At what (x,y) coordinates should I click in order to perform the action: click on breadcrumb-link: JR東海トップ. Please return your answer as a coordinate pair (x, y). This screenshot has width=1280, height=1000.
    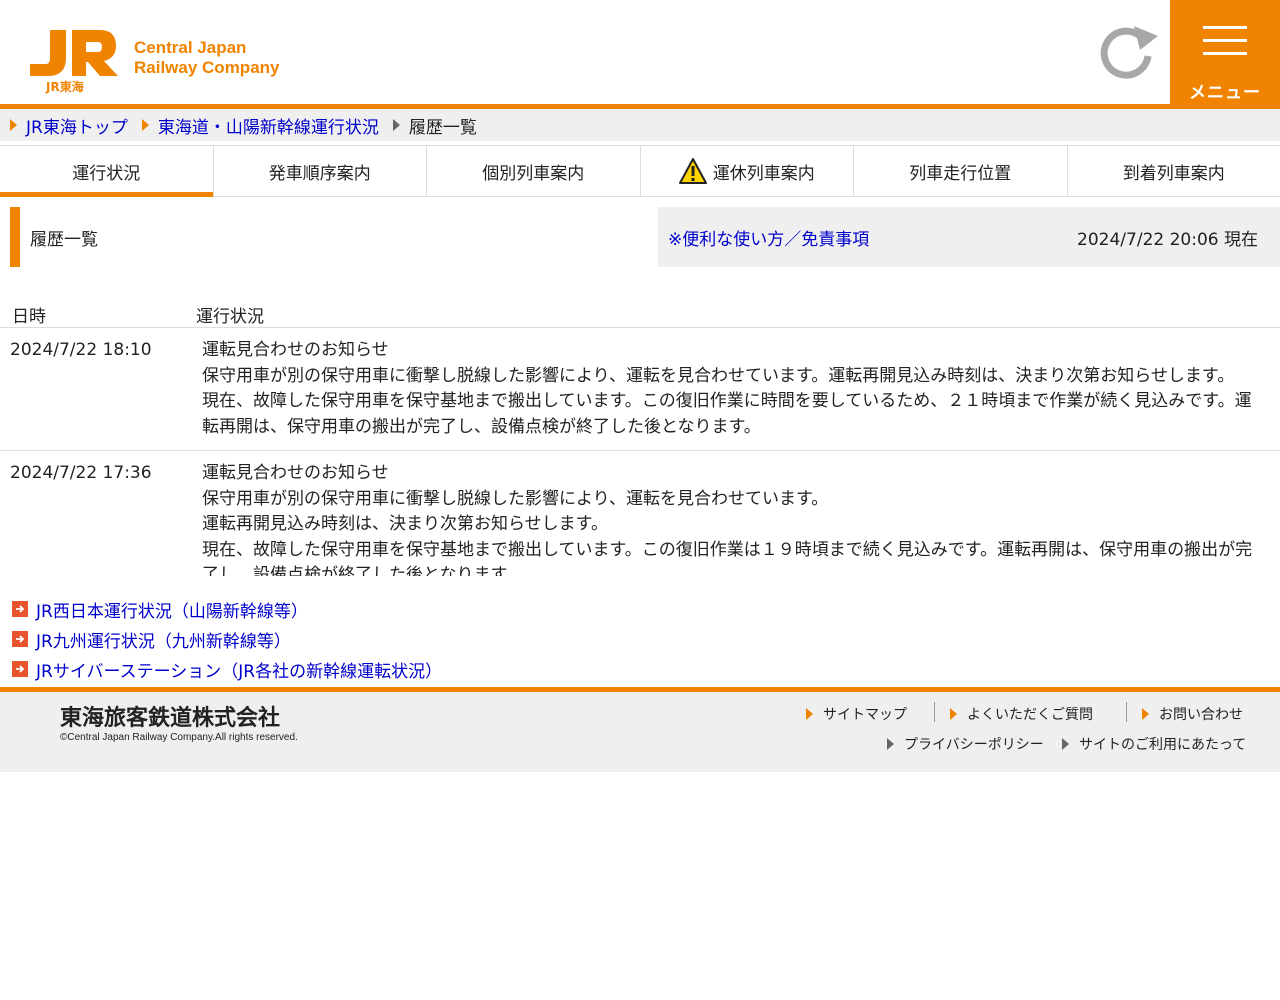
    Looking at the image, I should click on (77, 125).